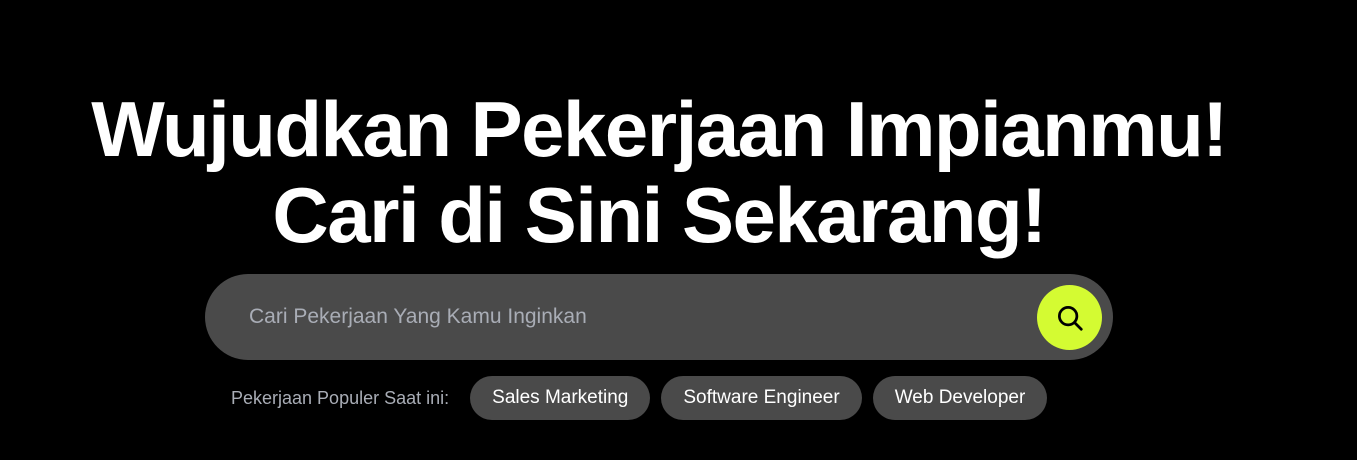 The width and height of the screenshot is (1357, 460). I want to click on search-input, so click(630, 317).